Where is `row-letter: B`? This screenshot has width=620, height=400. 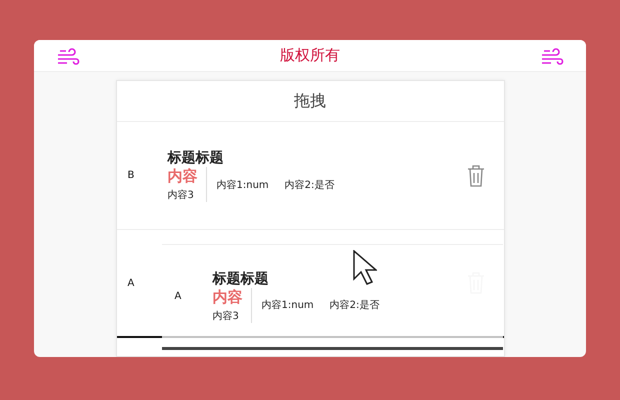
row-letter: B is located at coordinates (132, 175).